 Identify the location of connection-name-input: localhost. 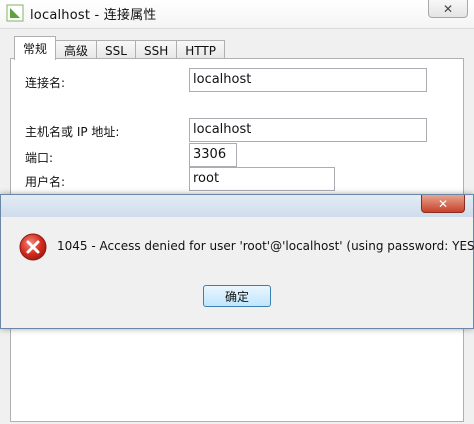
(308, 80).